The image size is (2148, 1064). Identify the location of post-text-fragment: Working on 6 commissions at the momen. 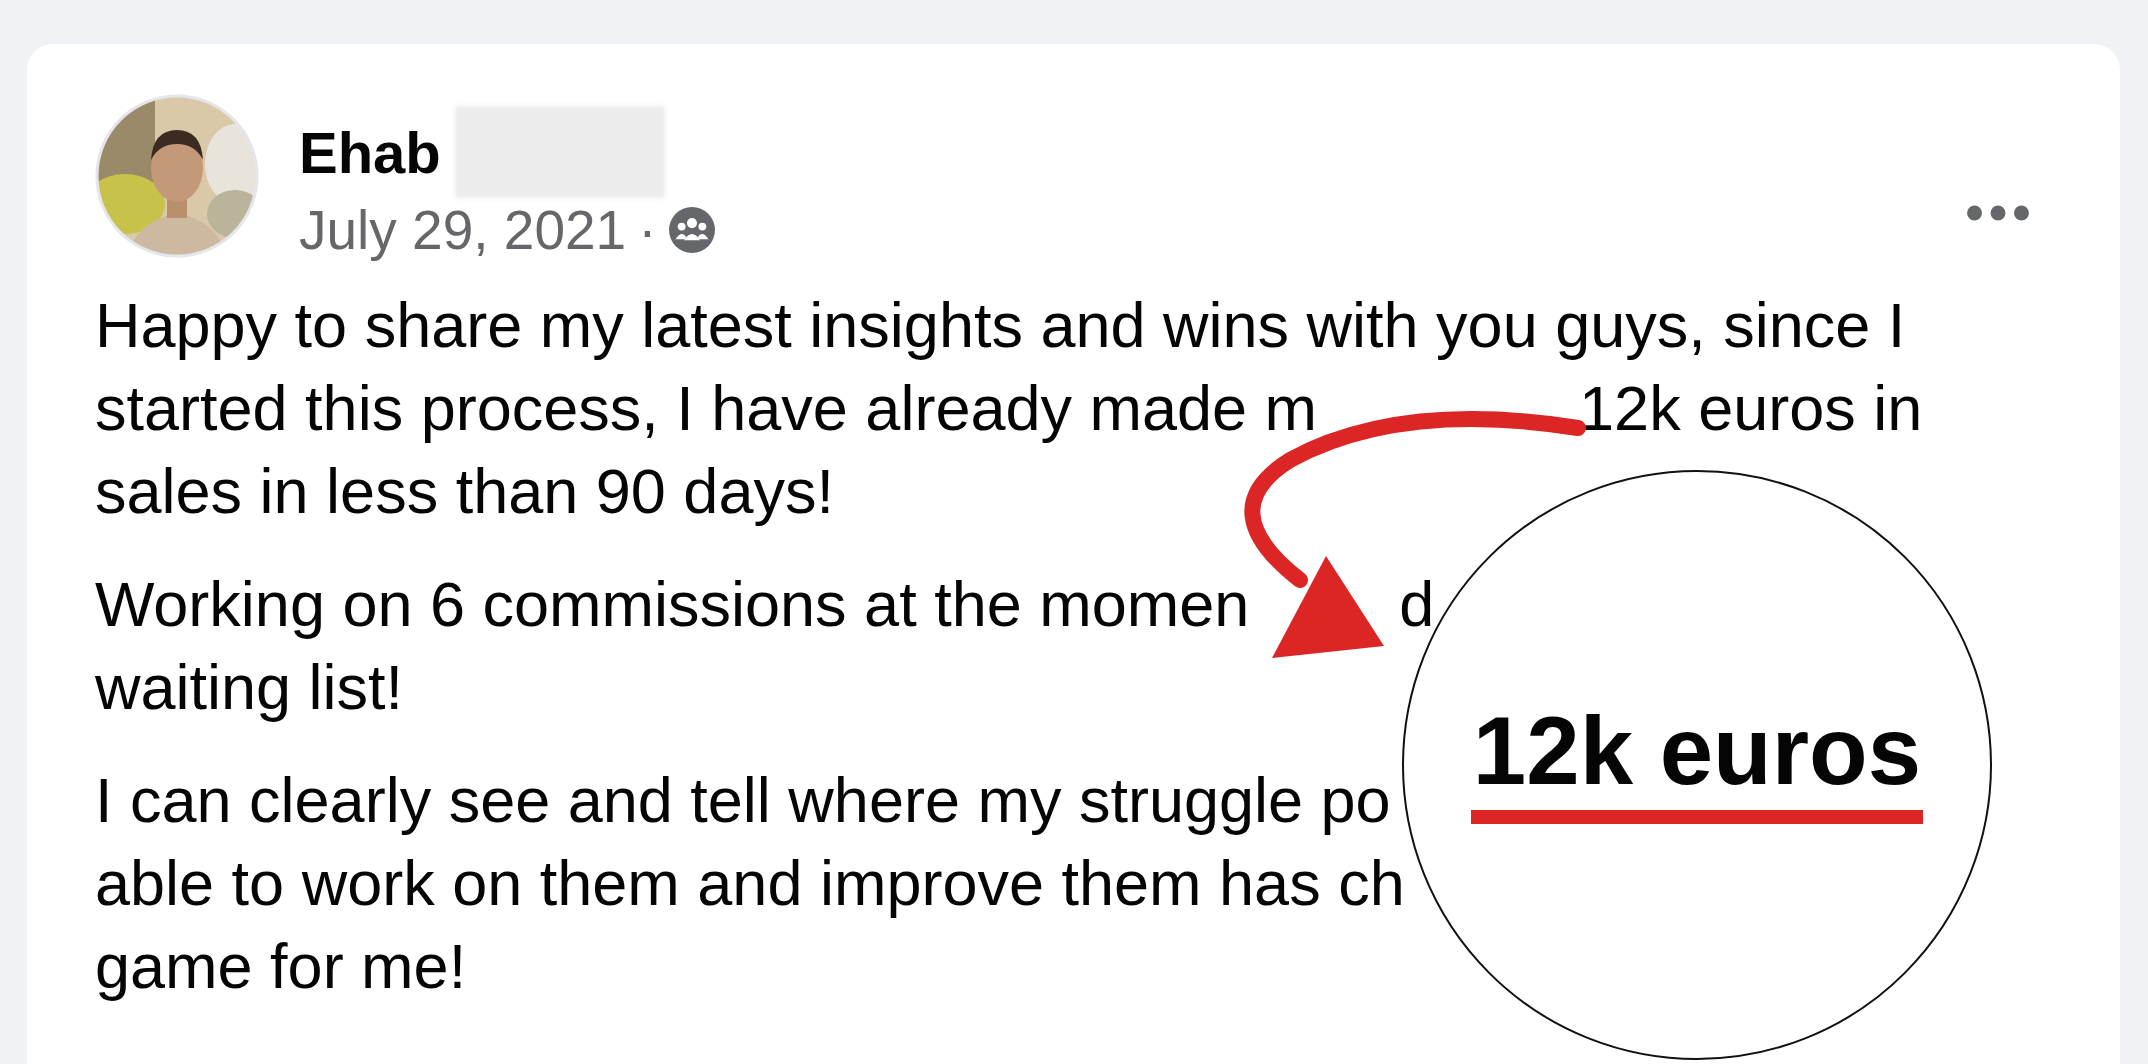
(672, 604).